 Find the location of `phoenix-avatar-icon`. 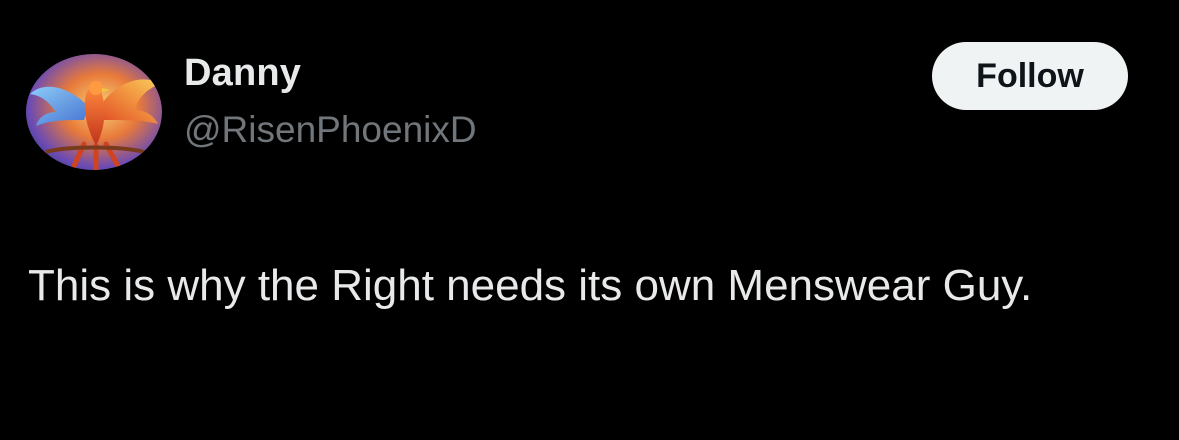

phoenix-avatar-icon is located at coordinates (94, 112).